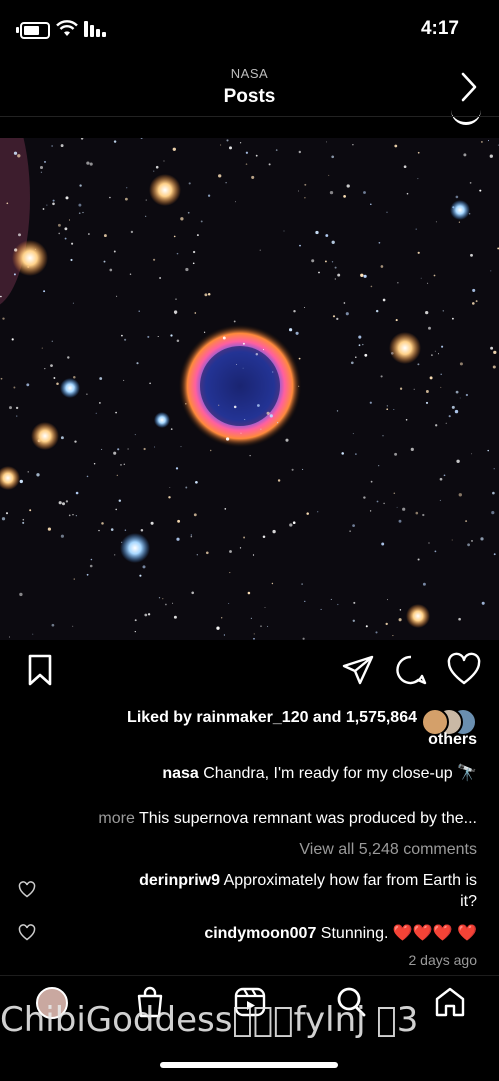  Describe the element at coordinates (443, 960) in the screenshot. I see `post-timestamp: 2 days ago` at that location.